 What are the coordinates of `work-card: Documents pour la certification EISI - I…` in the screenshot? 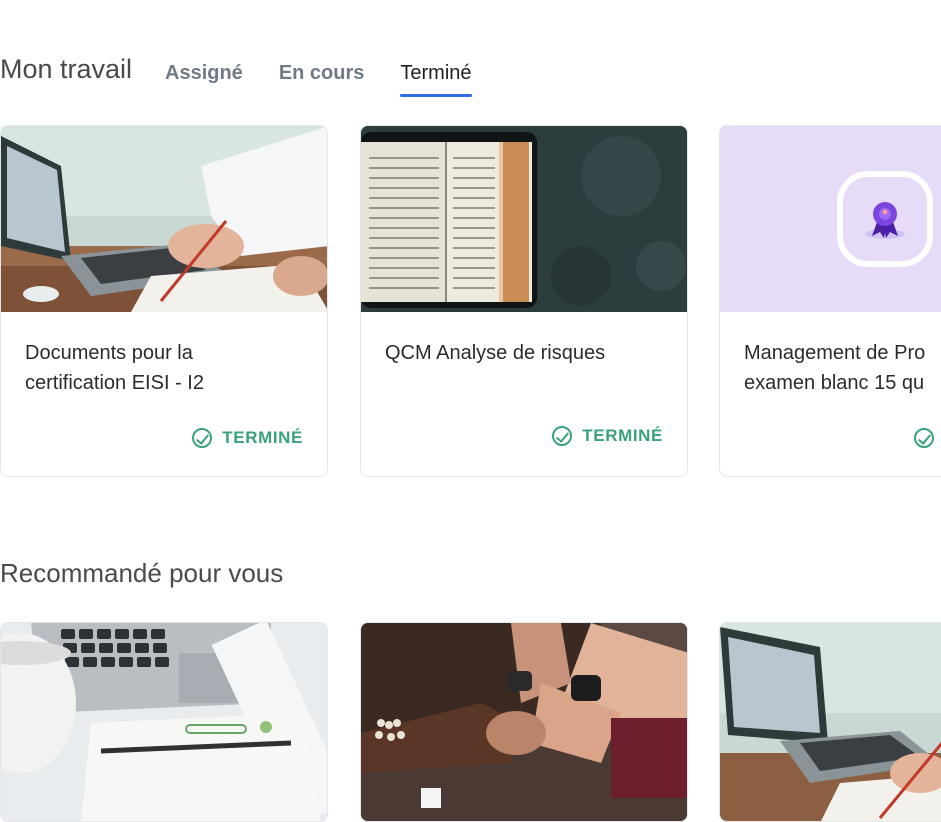 It's located at (164, 301).